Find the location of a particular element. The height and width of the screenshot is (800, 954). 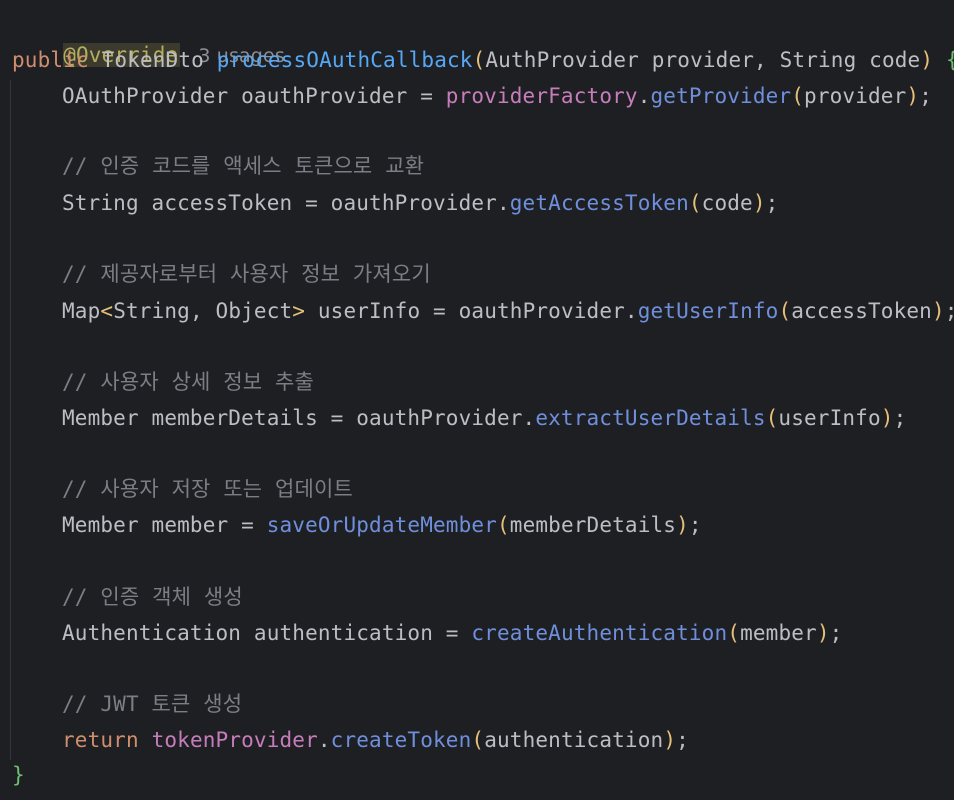

argument: memberDetails is located at coordinates (593, 525).